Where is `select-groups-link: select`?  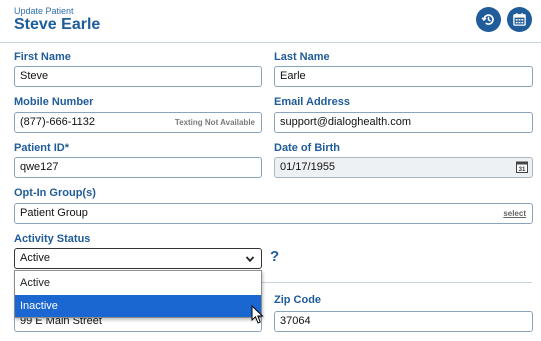 select-groups-link: select is located at coordinates (514, 213).